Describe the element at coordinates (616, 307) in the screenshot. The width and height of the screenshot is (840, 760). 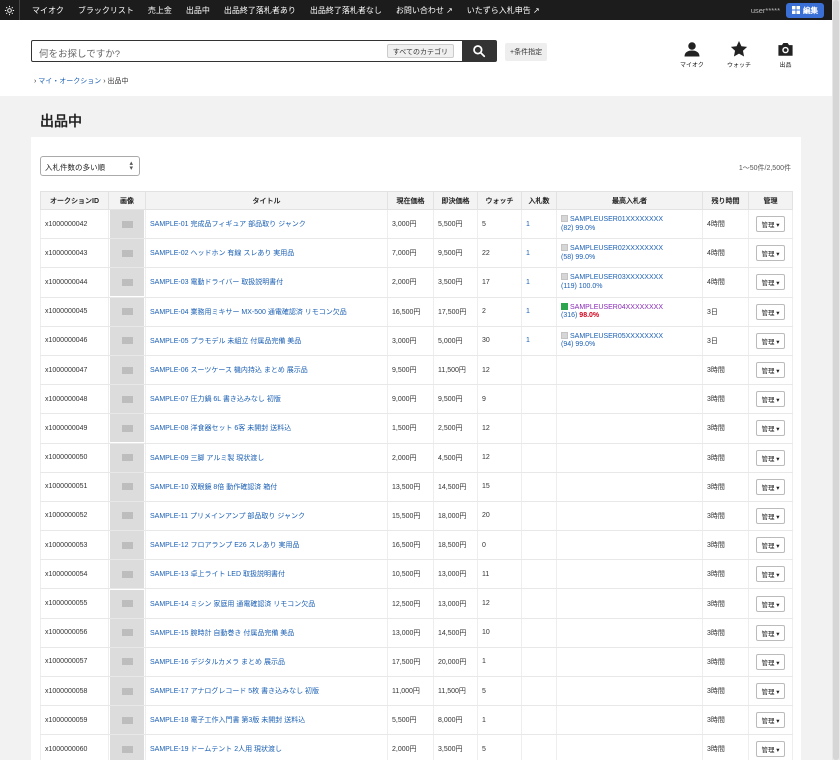
I see `bidder-link: SAMPLEUSER04XXXXXXXX` at that location.